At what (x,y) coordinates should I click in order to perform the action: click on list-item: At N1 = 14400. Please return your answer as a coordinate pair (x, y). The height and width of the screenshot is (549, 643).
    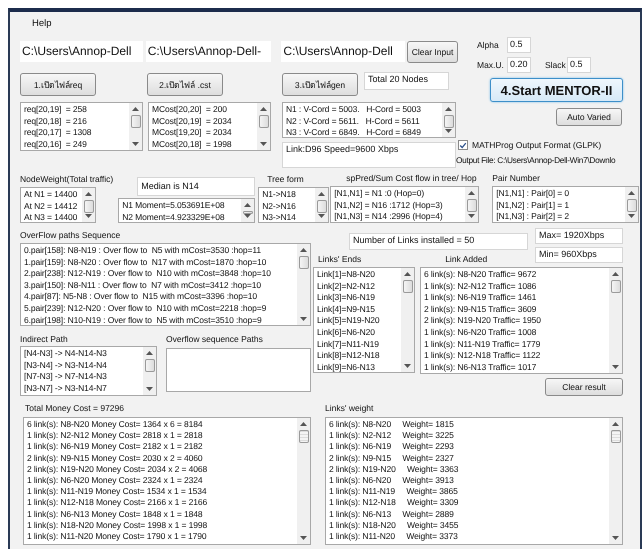
    Looking at the image, I should click on (52, 195).